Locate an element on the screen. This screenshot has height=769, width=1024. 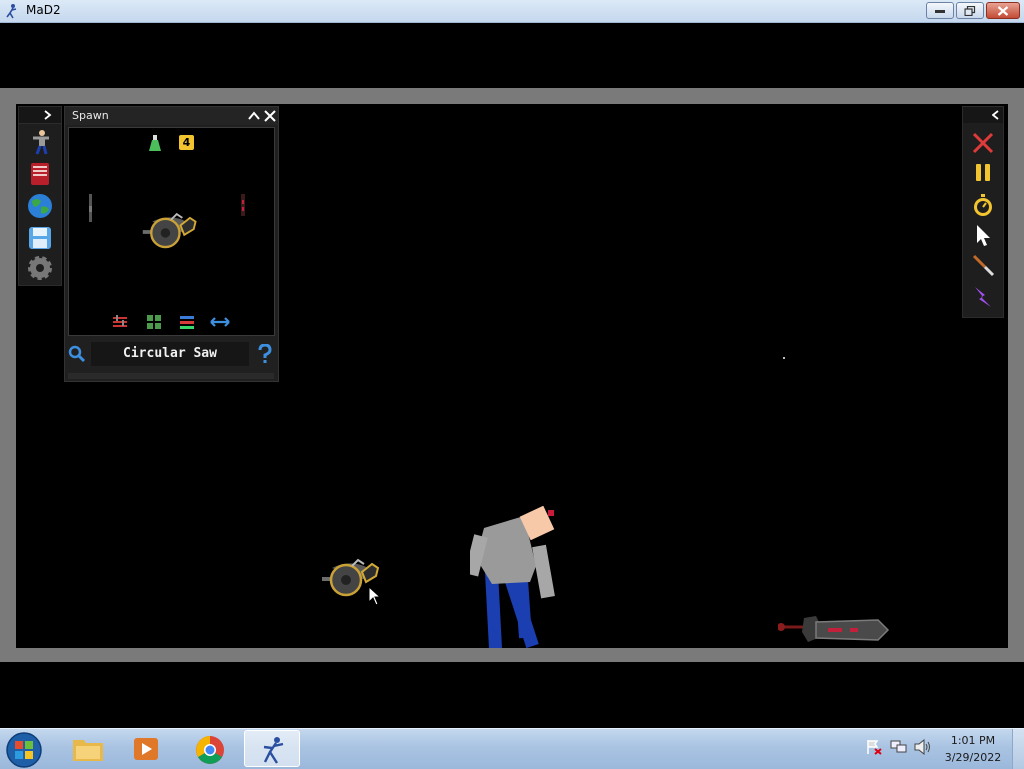
spawn-preview: 4 is located at coordinates (171, 231).